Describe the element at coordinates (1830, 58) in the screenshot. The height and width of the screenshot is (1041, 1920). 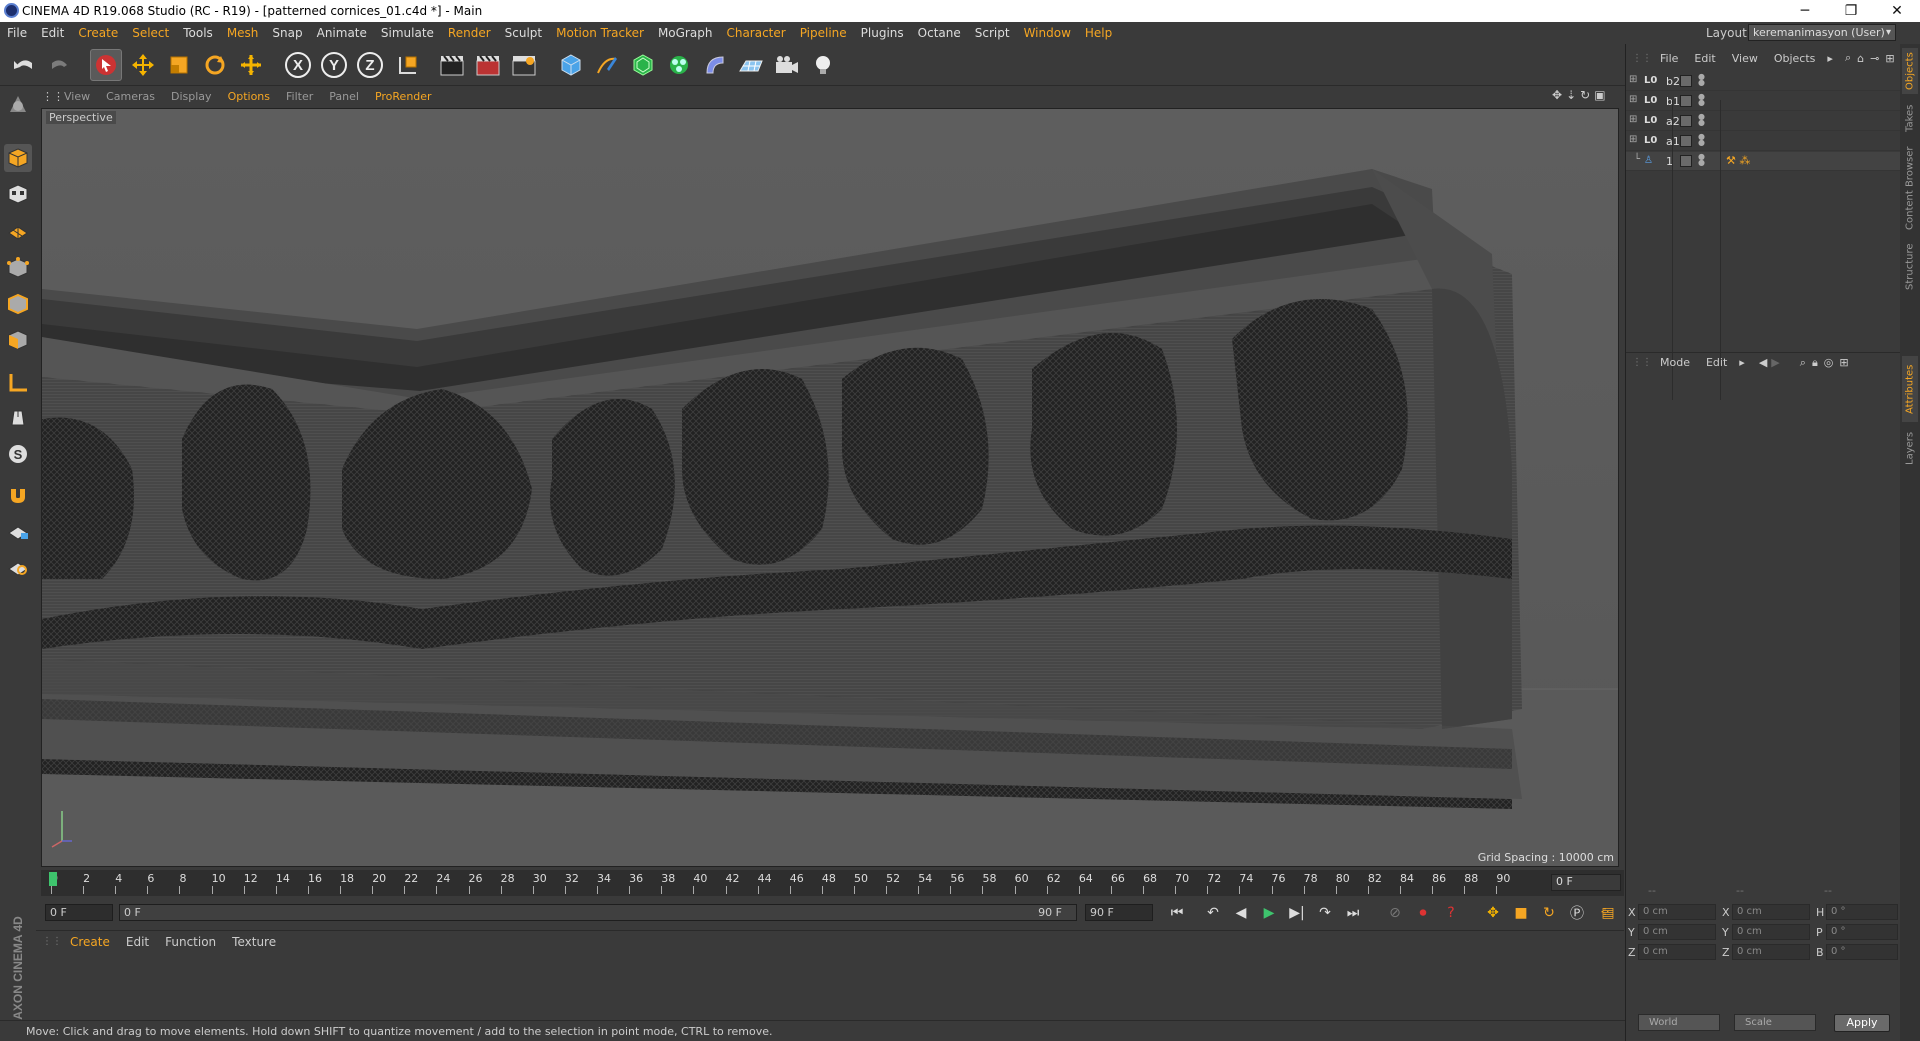
I see `more-arrow-icon: ▸` at that location.